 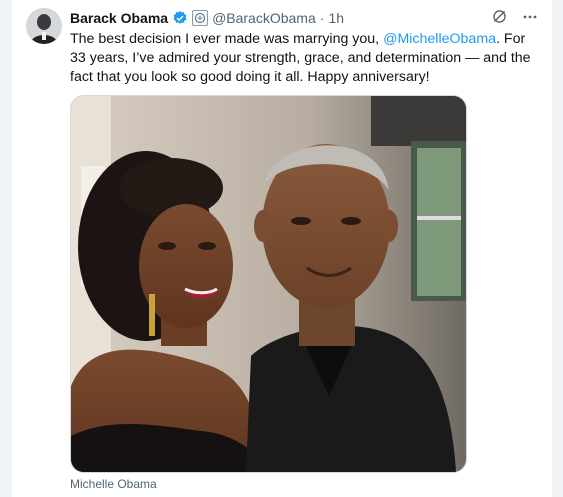 What do you see at coordinates (499, 18) in the screenshot?
I see `grok-icon` at bounding box center [499, 18].